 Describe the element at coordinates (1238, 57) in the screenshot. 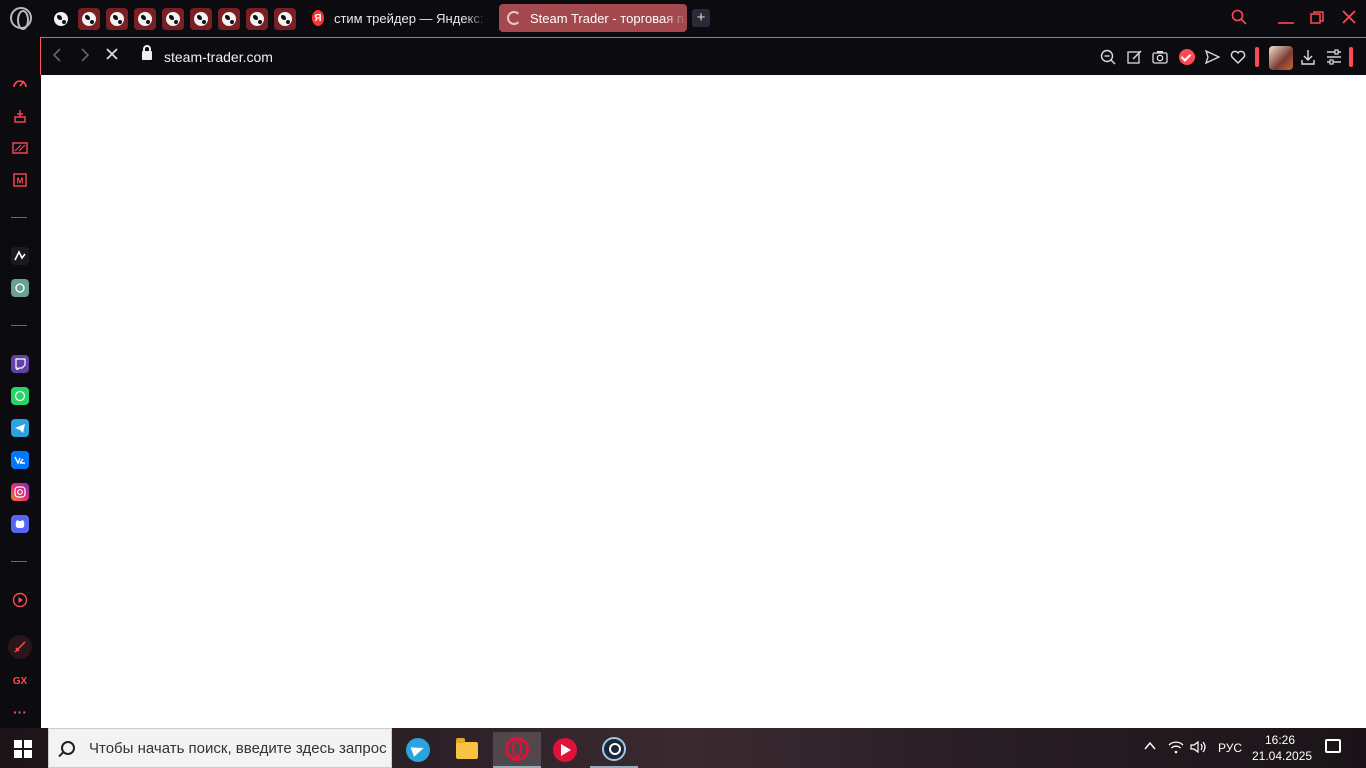

I see `heart-icon` at that location.